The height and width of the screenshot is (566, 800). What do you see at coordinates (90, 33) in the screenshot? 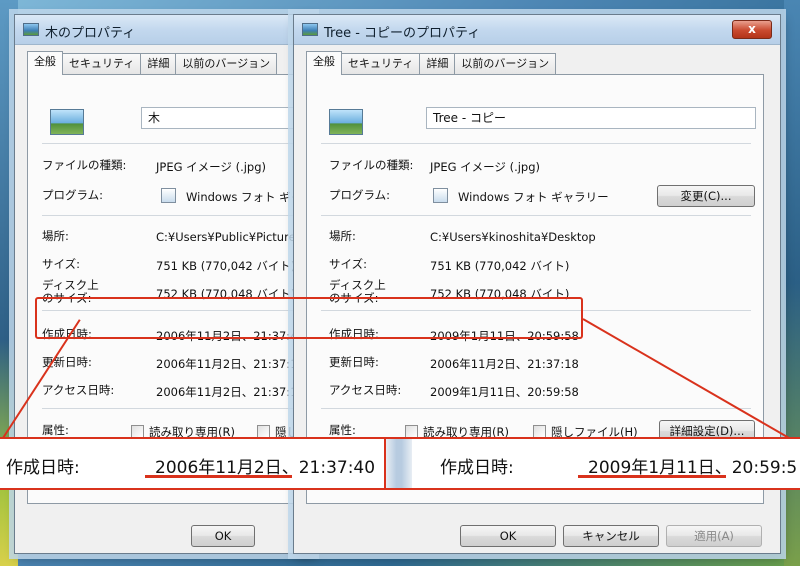
I see `left-window-title: 木のプロパティ` at bounding box center [90, 33].